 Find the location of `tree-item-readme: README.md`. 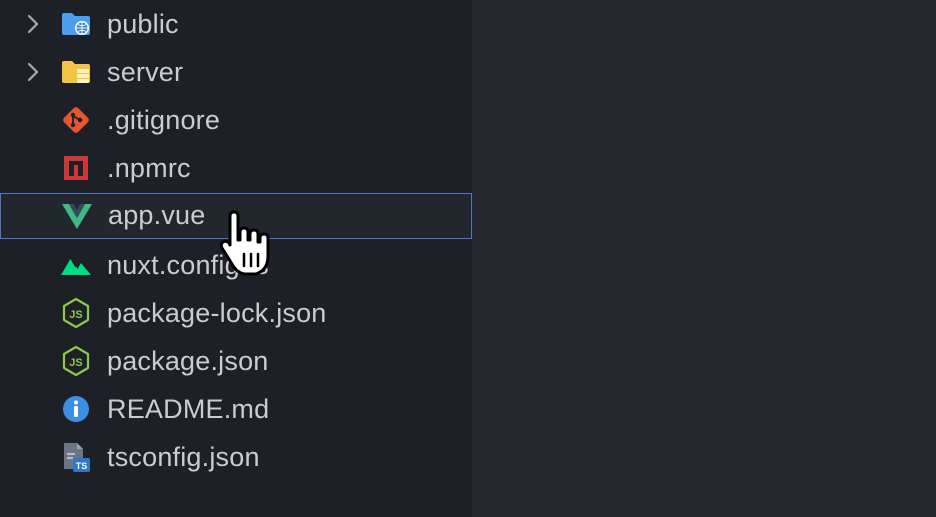

tree-item-readme: README.md is located at coordinates (236, 409).